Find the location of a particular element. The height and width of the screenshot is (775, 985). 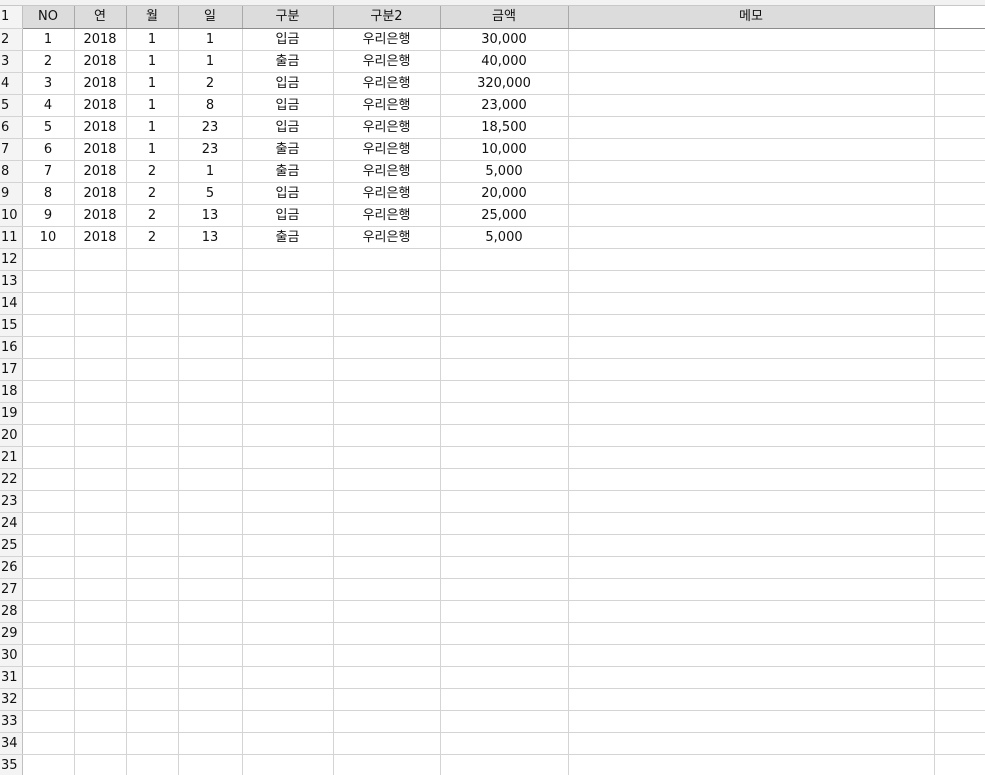

column-header-month: 월 is located at coordinates (152, 17).